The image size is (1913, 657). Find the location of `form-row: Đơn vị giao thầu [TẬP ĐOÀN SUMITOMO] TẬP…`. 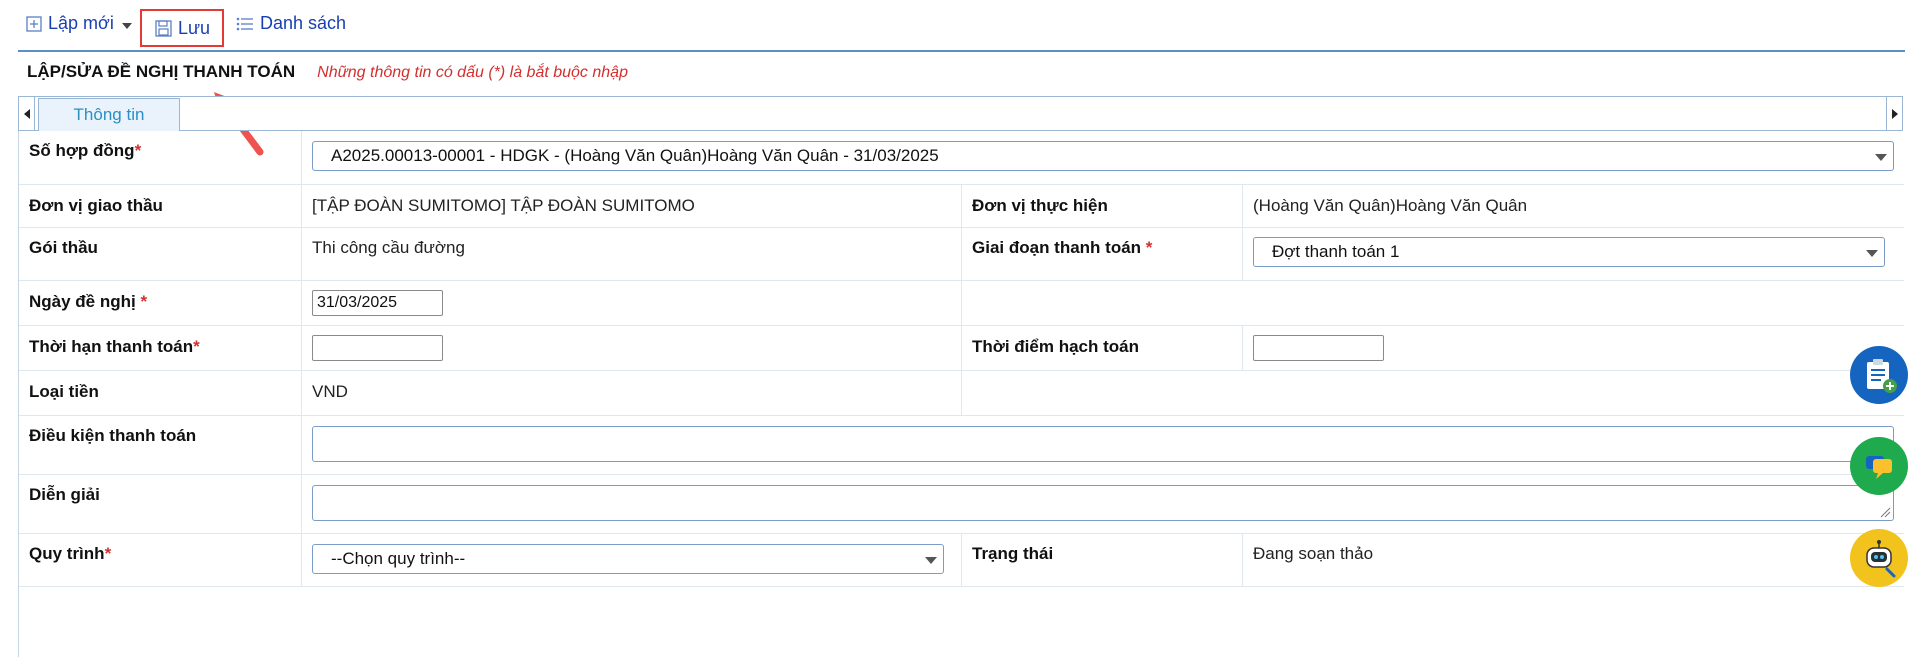

form-row: Đơn vị giao thầu [TẬP ĐOÀN SUMITOMO] TẬP… is located at coordinates (961, 206).